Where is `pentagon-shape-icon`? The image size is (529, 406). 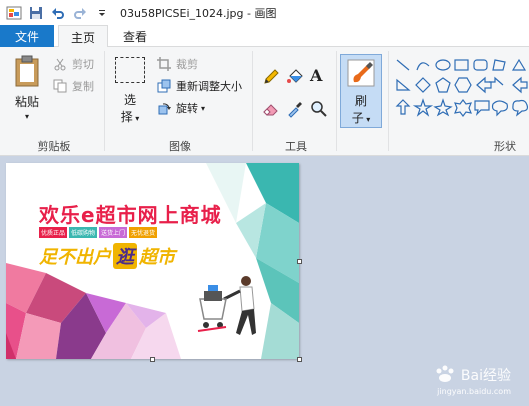 pentagon-shape-icon is located at coordinates (443, 85).